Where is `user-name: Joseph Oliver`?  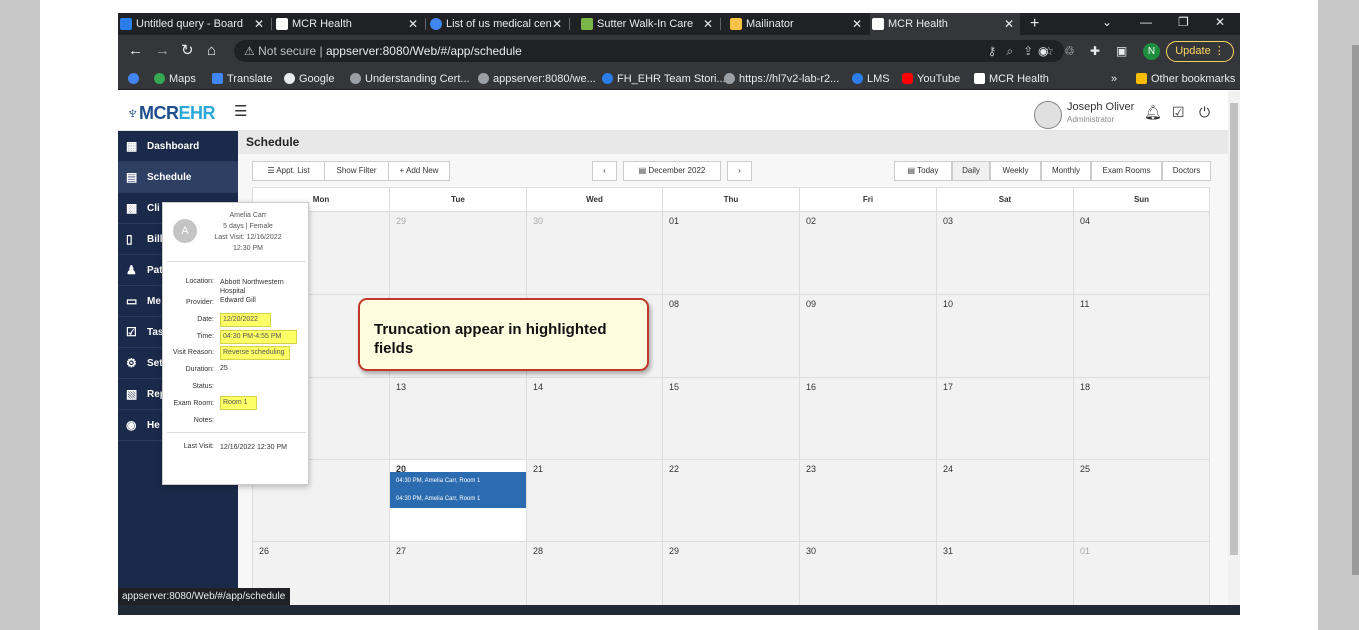
user-name: Joseph Oliver is located at coordinates (1100, 107).